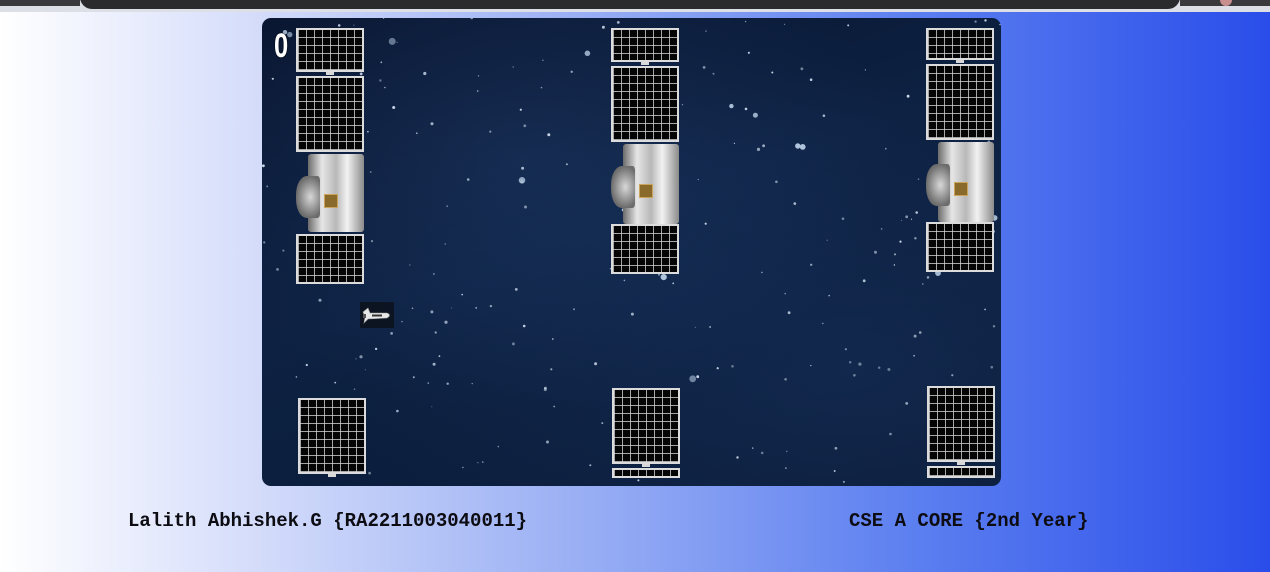 The image size is (1270, 572). What do you see at coordinates (377, 315) in the screenshot?
I see `space-shuttle-player` at bounding box center [377, 315].